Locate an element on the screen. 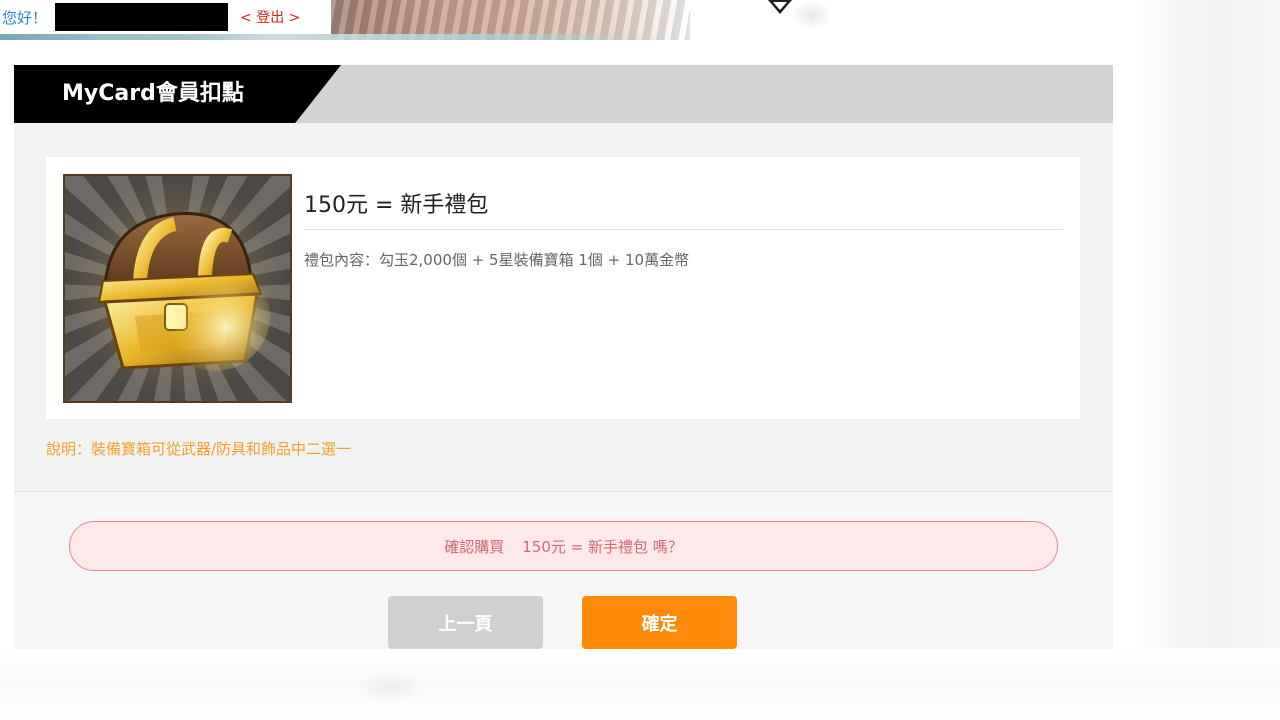  banner-flare is located at coordinates (810, 15).